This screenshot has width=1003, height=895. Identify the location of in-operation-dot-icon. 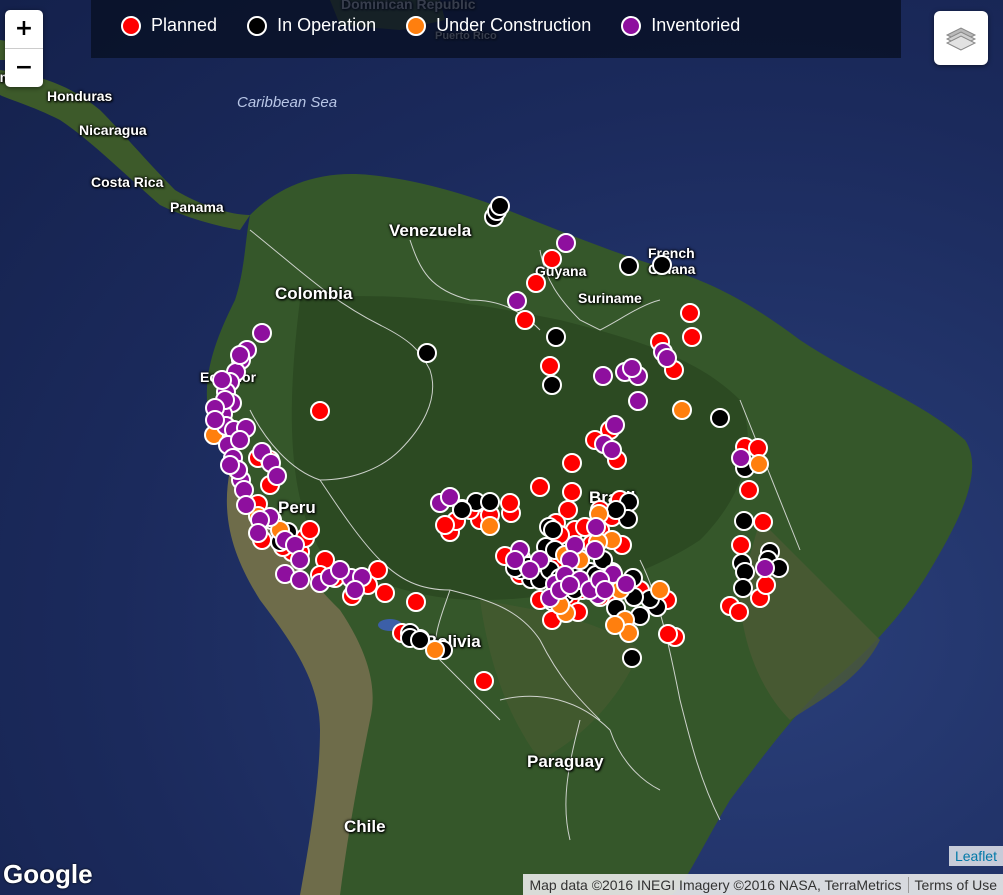
(257, 25).